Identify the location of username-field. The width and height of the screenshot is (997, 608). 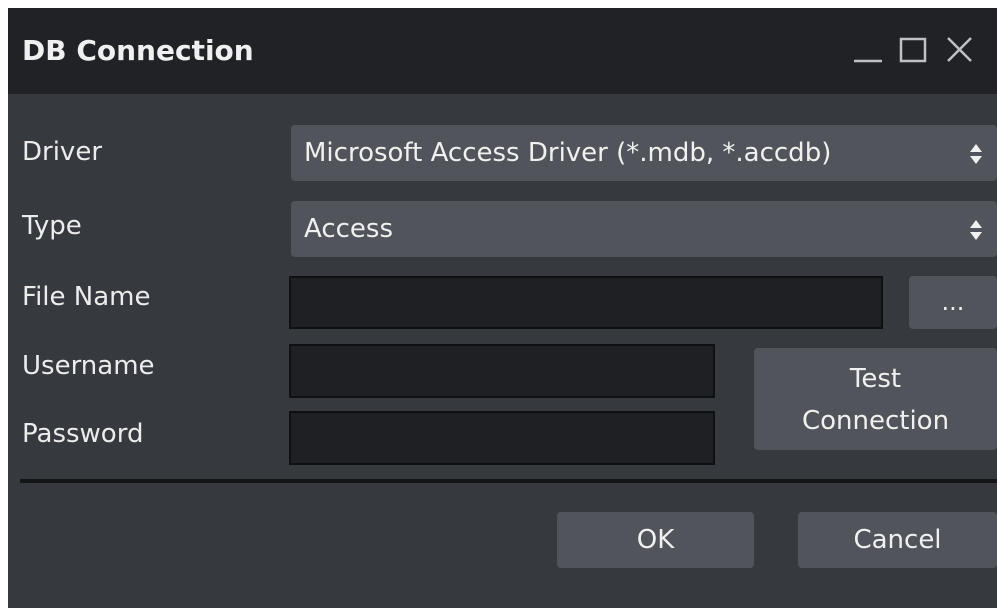
(502, 371).